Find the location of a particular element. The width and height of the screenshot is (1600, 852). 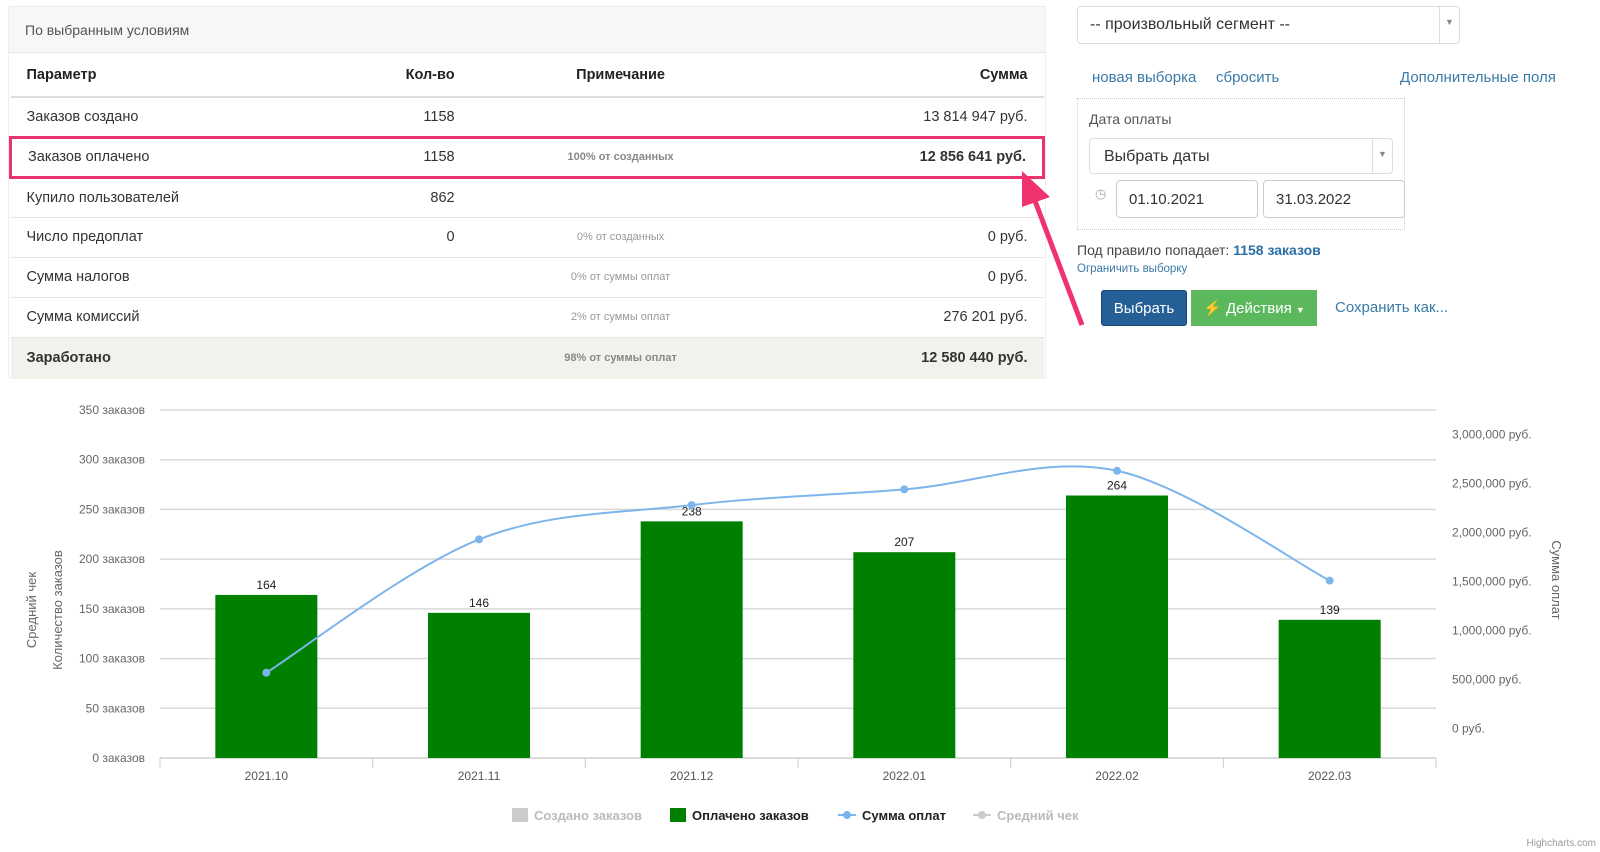

rule-count: 1158 заказов is located at coordinates (1277, 250).